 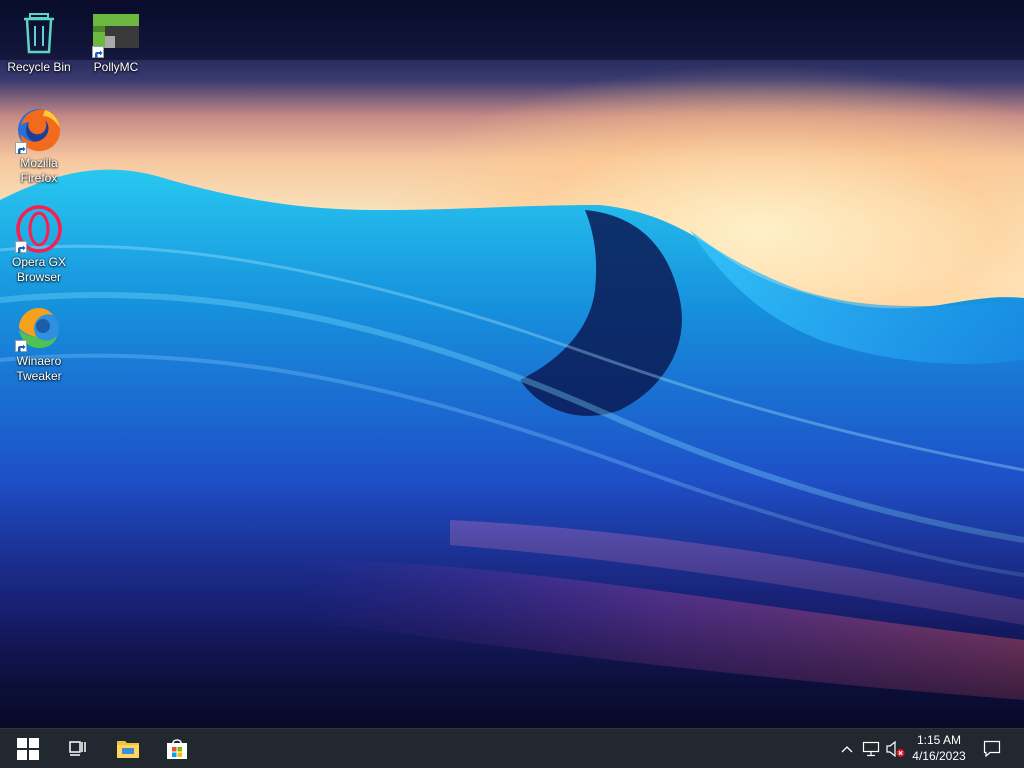 I want to click on volume-muted-icon, so click(x=895, y=749).